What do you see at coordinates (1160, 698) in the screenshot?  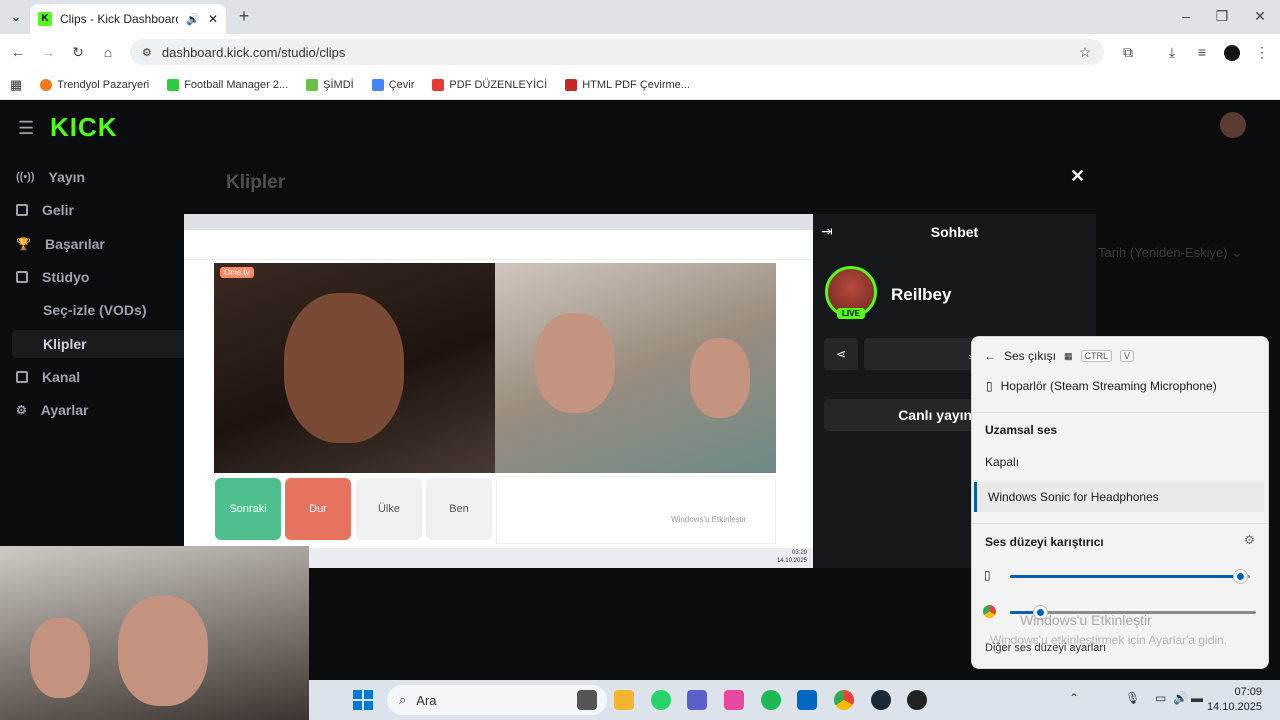 I see `network-icon: ▭` at bounding box center [1160, 698].